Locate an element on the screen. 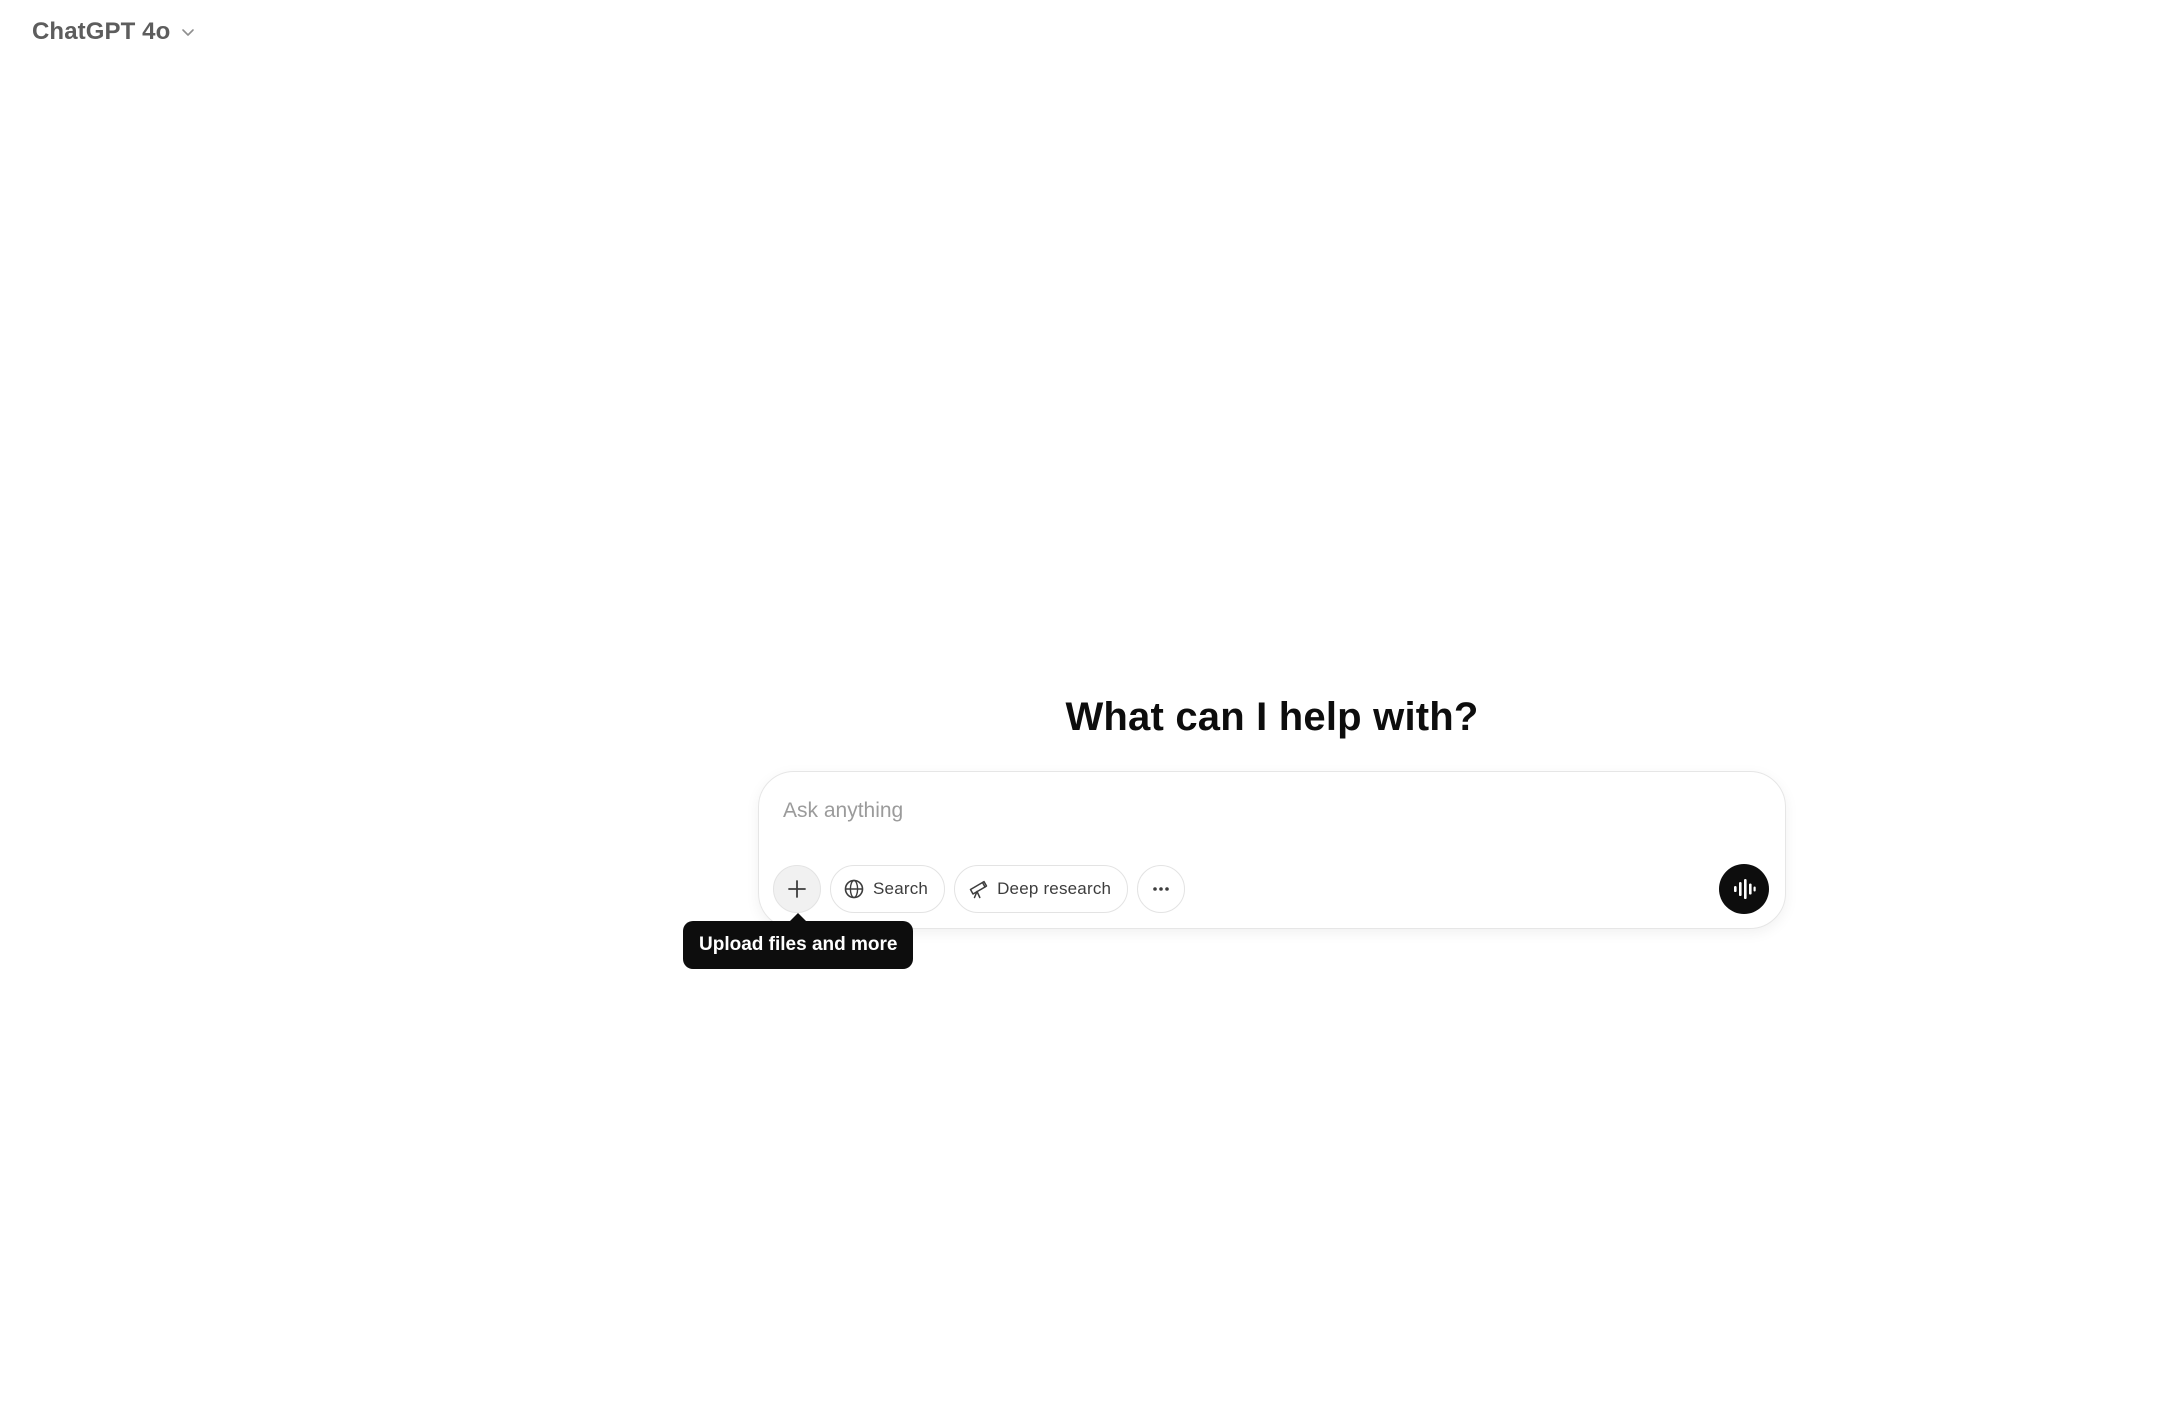 Image resolution: width=2184 pixels, height=1426 pixels. model-switcher: ChatGPT 4o is located at coordinates (115, 32).